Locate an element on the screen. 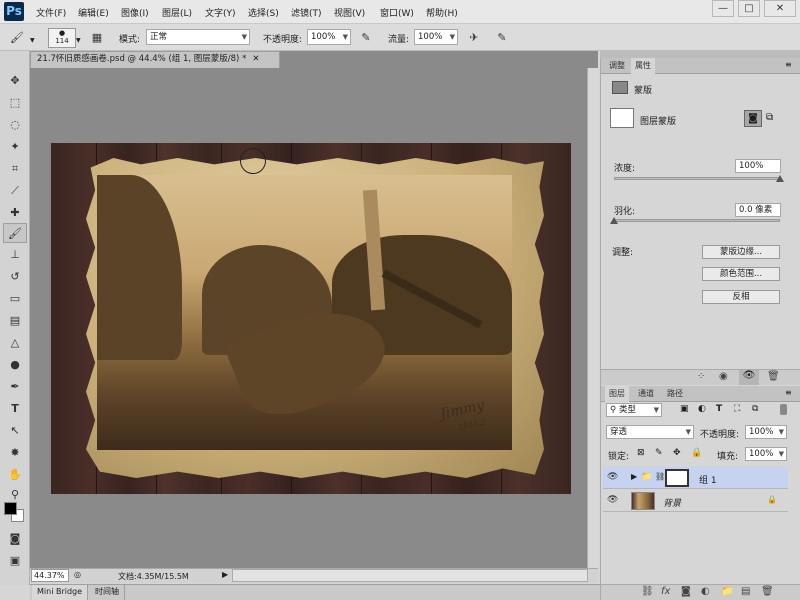  horizontal-scrollbar is located at coordinates (410, 575).